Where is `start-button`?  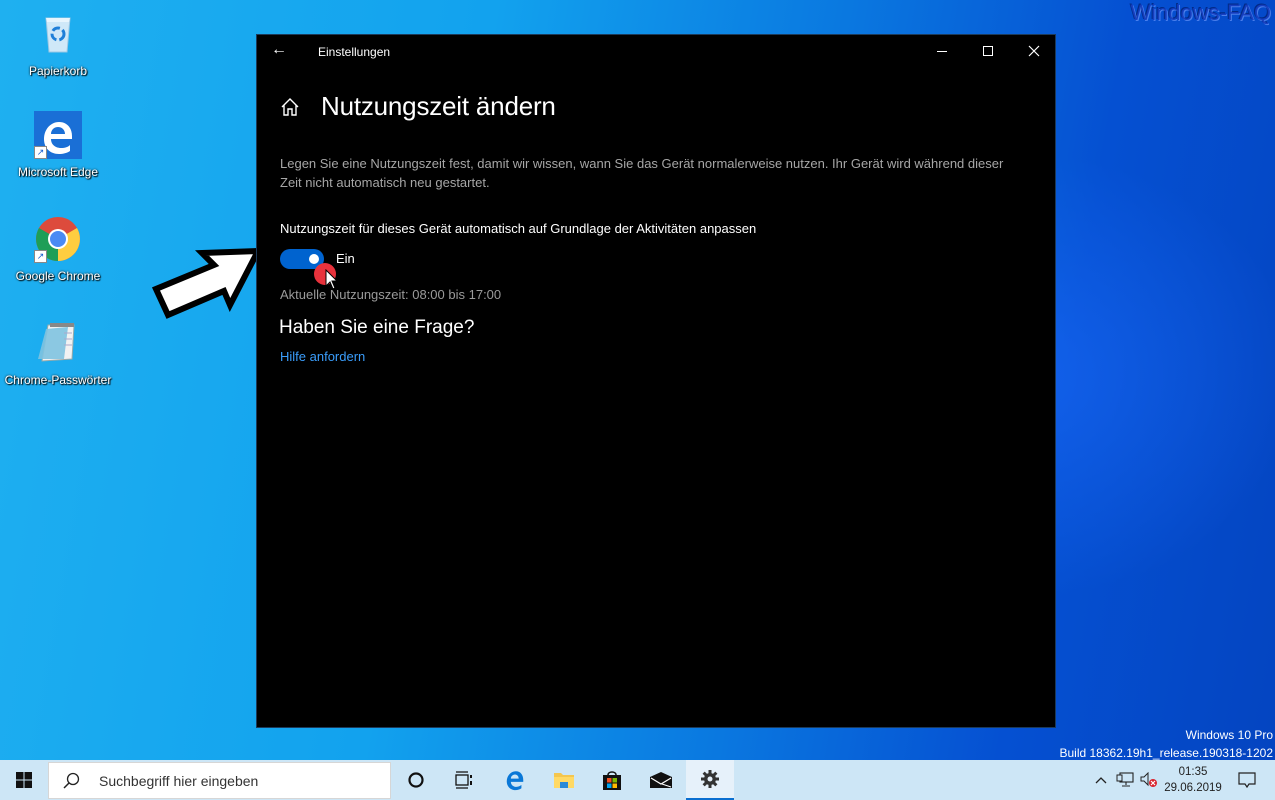 start-button is located at coordinates (24, 780).